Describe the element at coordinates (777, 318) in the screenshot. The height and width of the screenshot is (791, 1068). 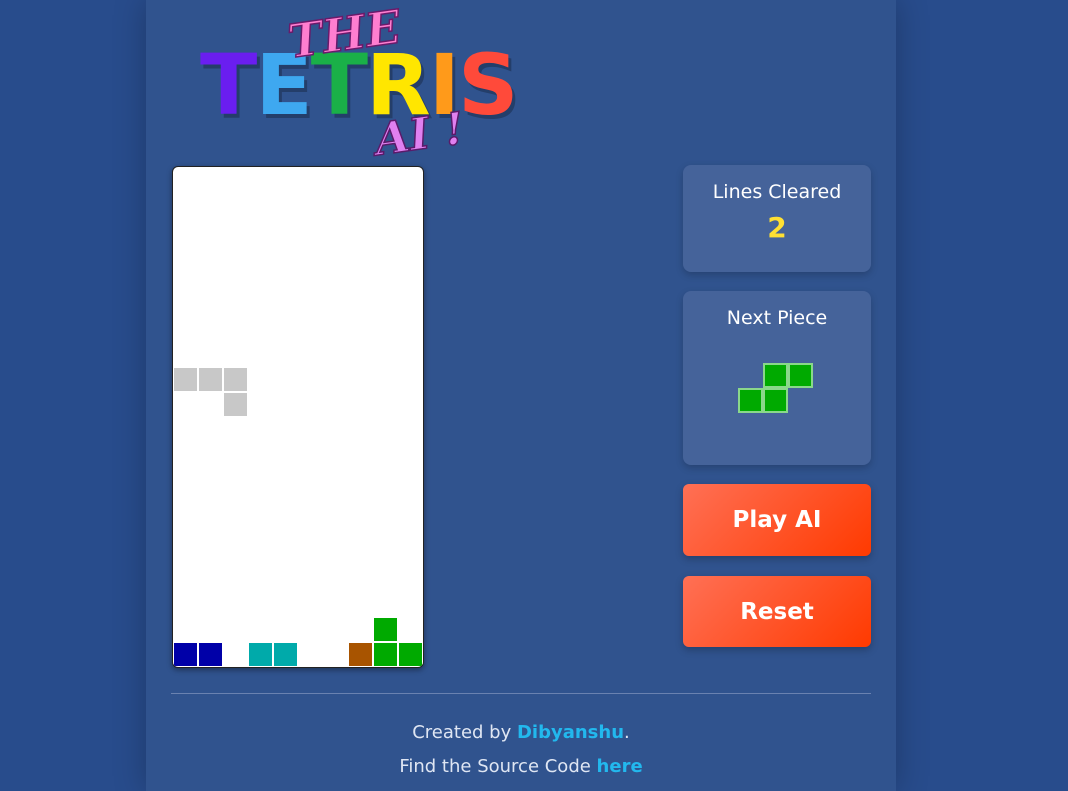
I see `next-piece-label: Next Piece` at that location.